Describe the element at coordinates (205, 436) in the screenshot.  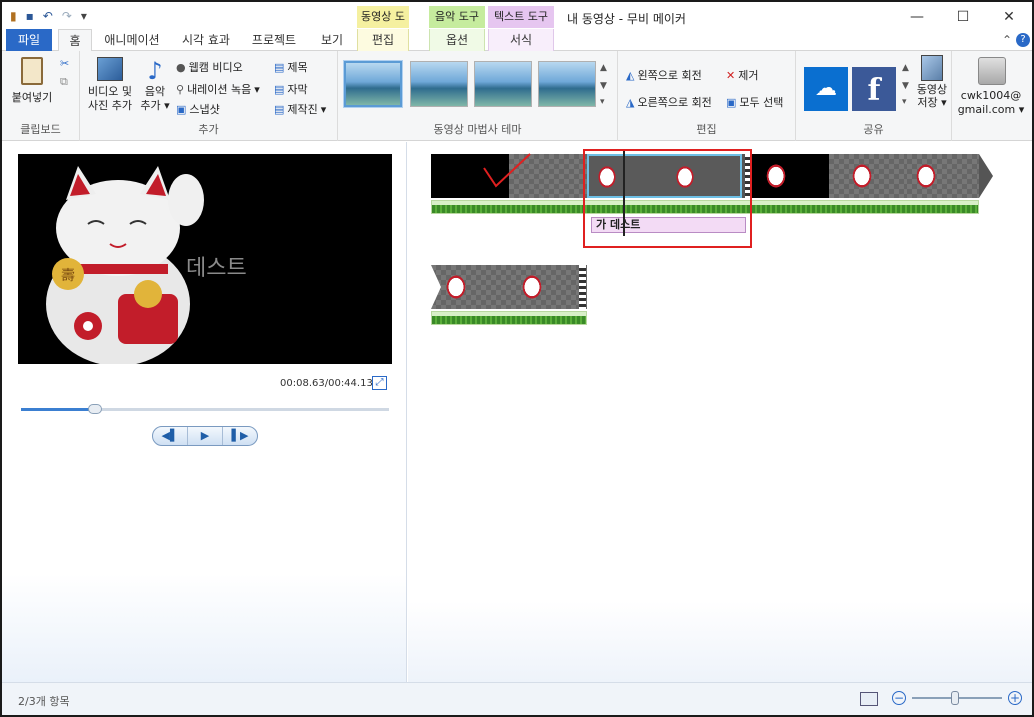
I see `play-icon: ▶` at that location.